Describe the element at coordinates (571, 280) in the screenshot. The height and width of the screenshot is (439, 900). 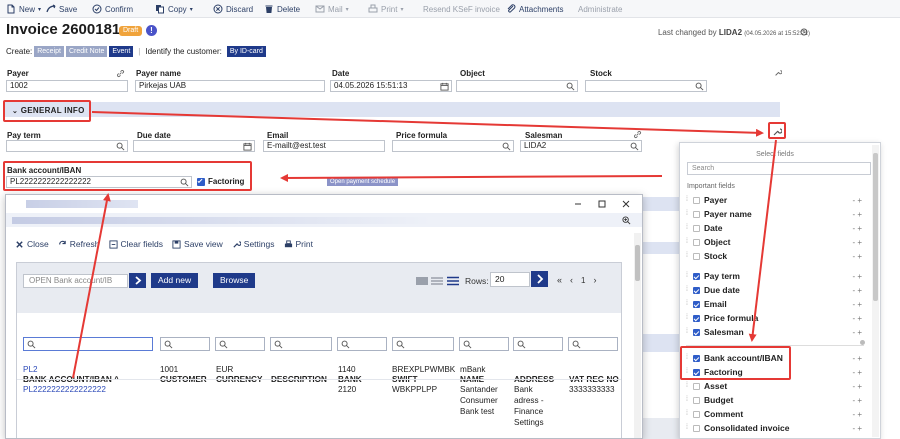
I see `prev-page-icon: ‹` at that location.